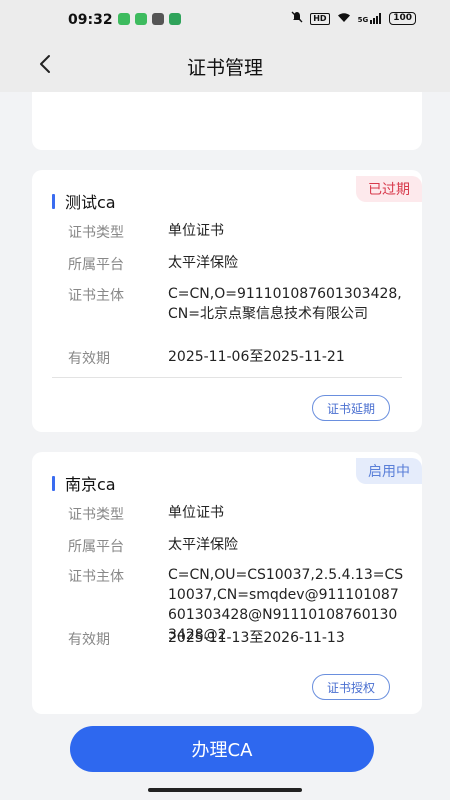 The image size is (450, 800). What do you see at coordinates (256, 638) in the screenshot?
I see `validity-value: 2025-11-13至2026-11-13` at bounding box center [256, 638].